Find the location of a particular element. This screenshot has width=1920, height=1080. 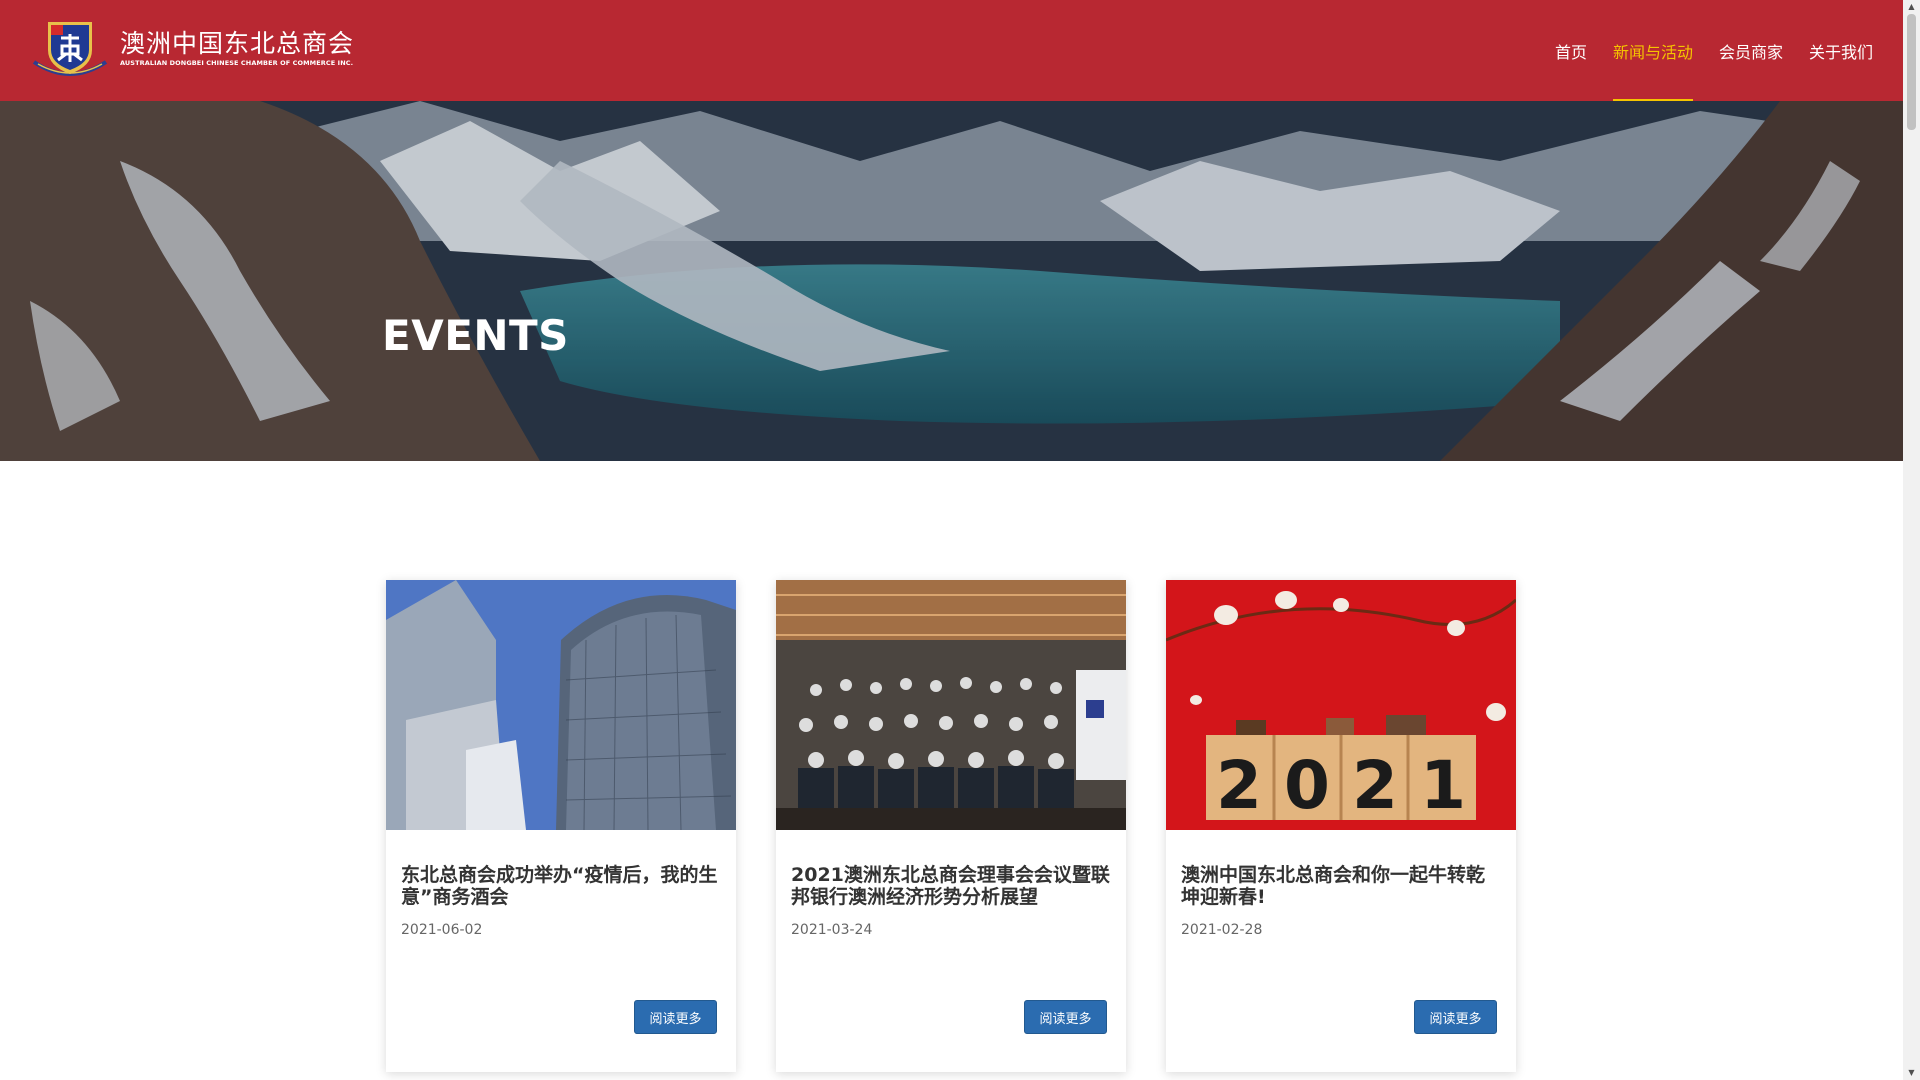

card-image: 2021 is located at coordinates (1341, 705).